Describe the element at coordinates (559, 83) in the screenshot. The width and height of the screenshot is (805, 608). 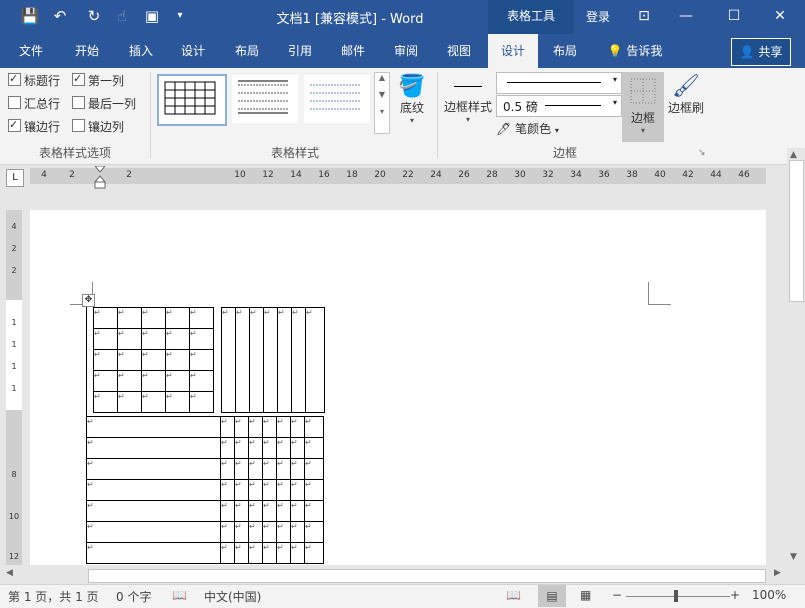
I see `line-style-dropdown: ▾` at that location.